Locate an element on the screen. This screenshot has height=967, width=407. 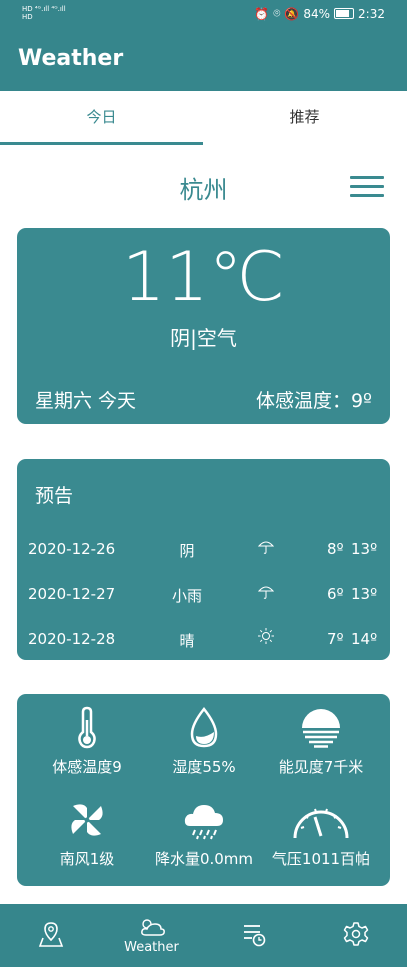
clock-time: 2:32 is located at coordinates (371, 13).